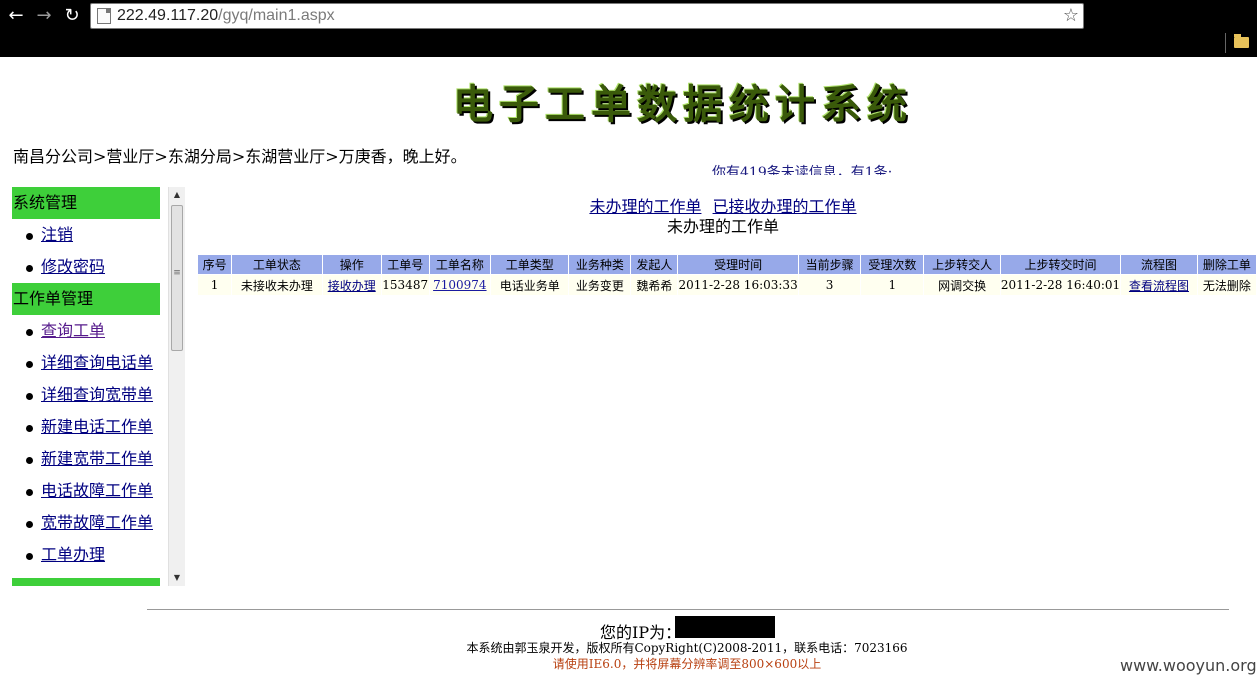 This screenshot has width=1257, height=676. I want to click on menu-item-query-phone-orders: 详细查询电话单, so click(86, 363).